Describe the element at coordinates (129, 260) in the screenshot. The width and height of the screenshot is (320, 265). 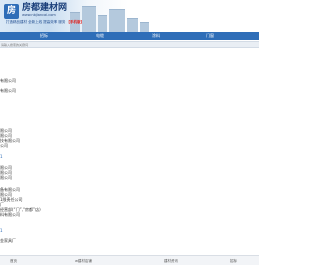
I see `footer-nav: 首页 w建材店铺 建材资讯 招标` at that location.